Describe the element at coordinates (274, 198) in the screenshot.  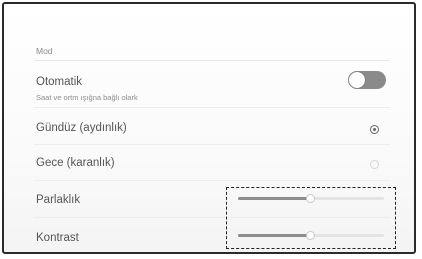
I see `brightness-slider-fill` at that location.